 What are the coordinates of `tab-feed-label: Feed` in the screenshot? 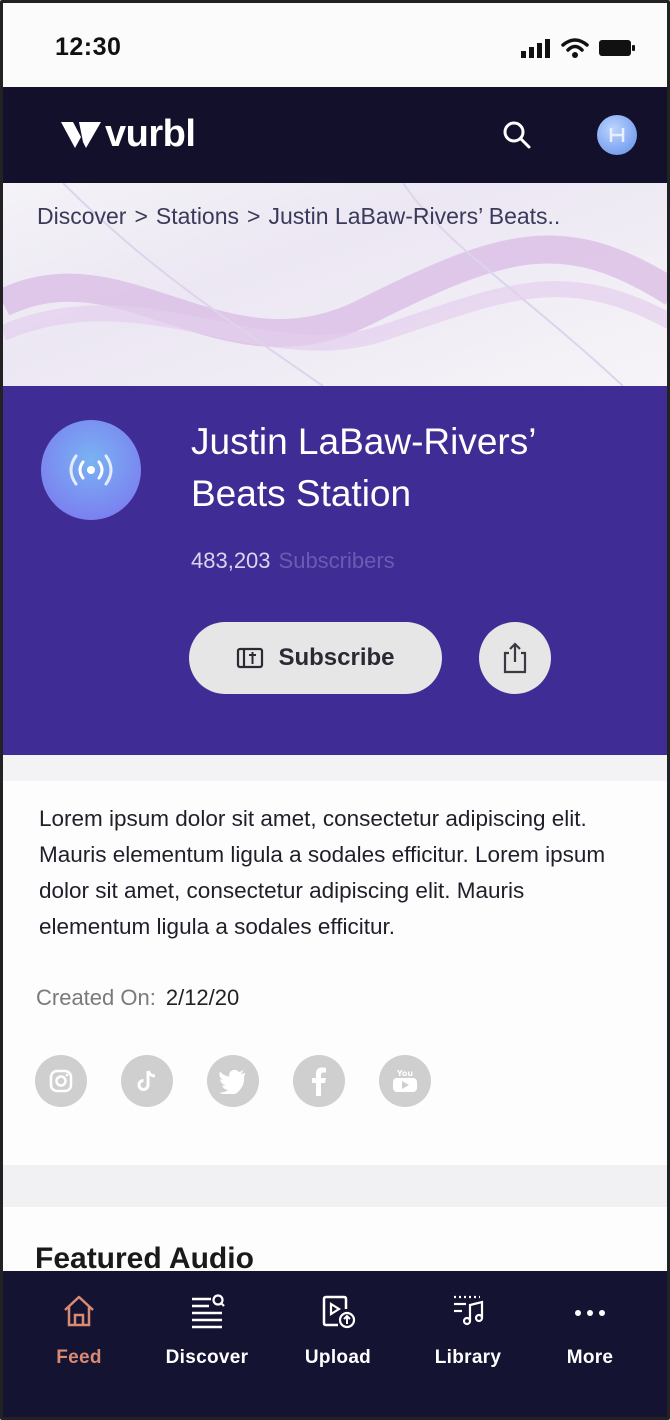 It's located at (79, 1357).